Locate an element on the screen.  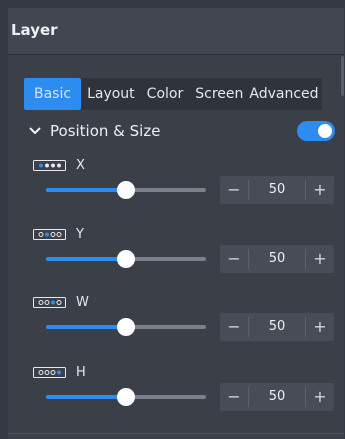
y-value-input: 50 is located at coordinates (277, 259).